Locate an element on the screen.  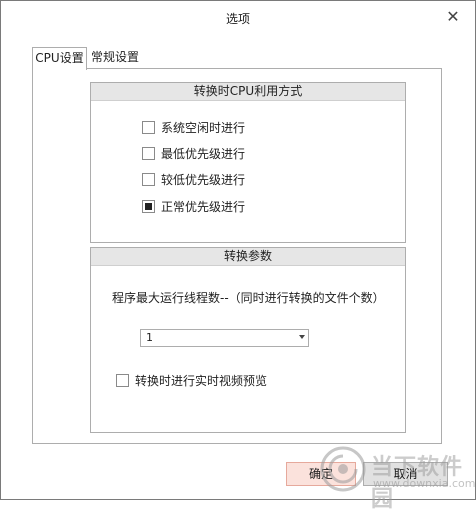
conversion-params-group-header: 转换参数 is located at coordinates (248, 257).